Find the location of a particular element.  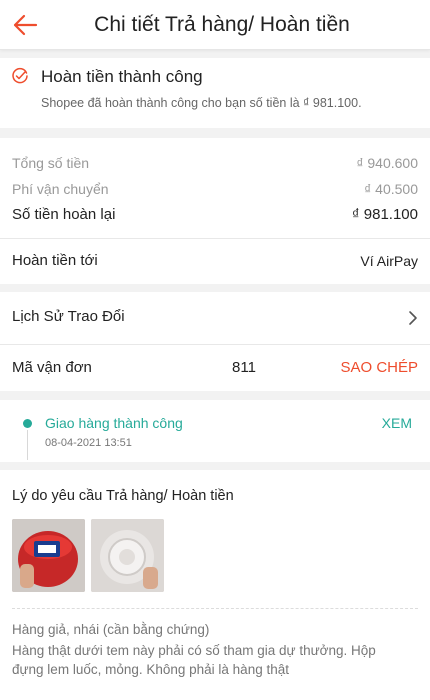

refund-value: ₫ 981.100 is located at coordinates (384, 214).